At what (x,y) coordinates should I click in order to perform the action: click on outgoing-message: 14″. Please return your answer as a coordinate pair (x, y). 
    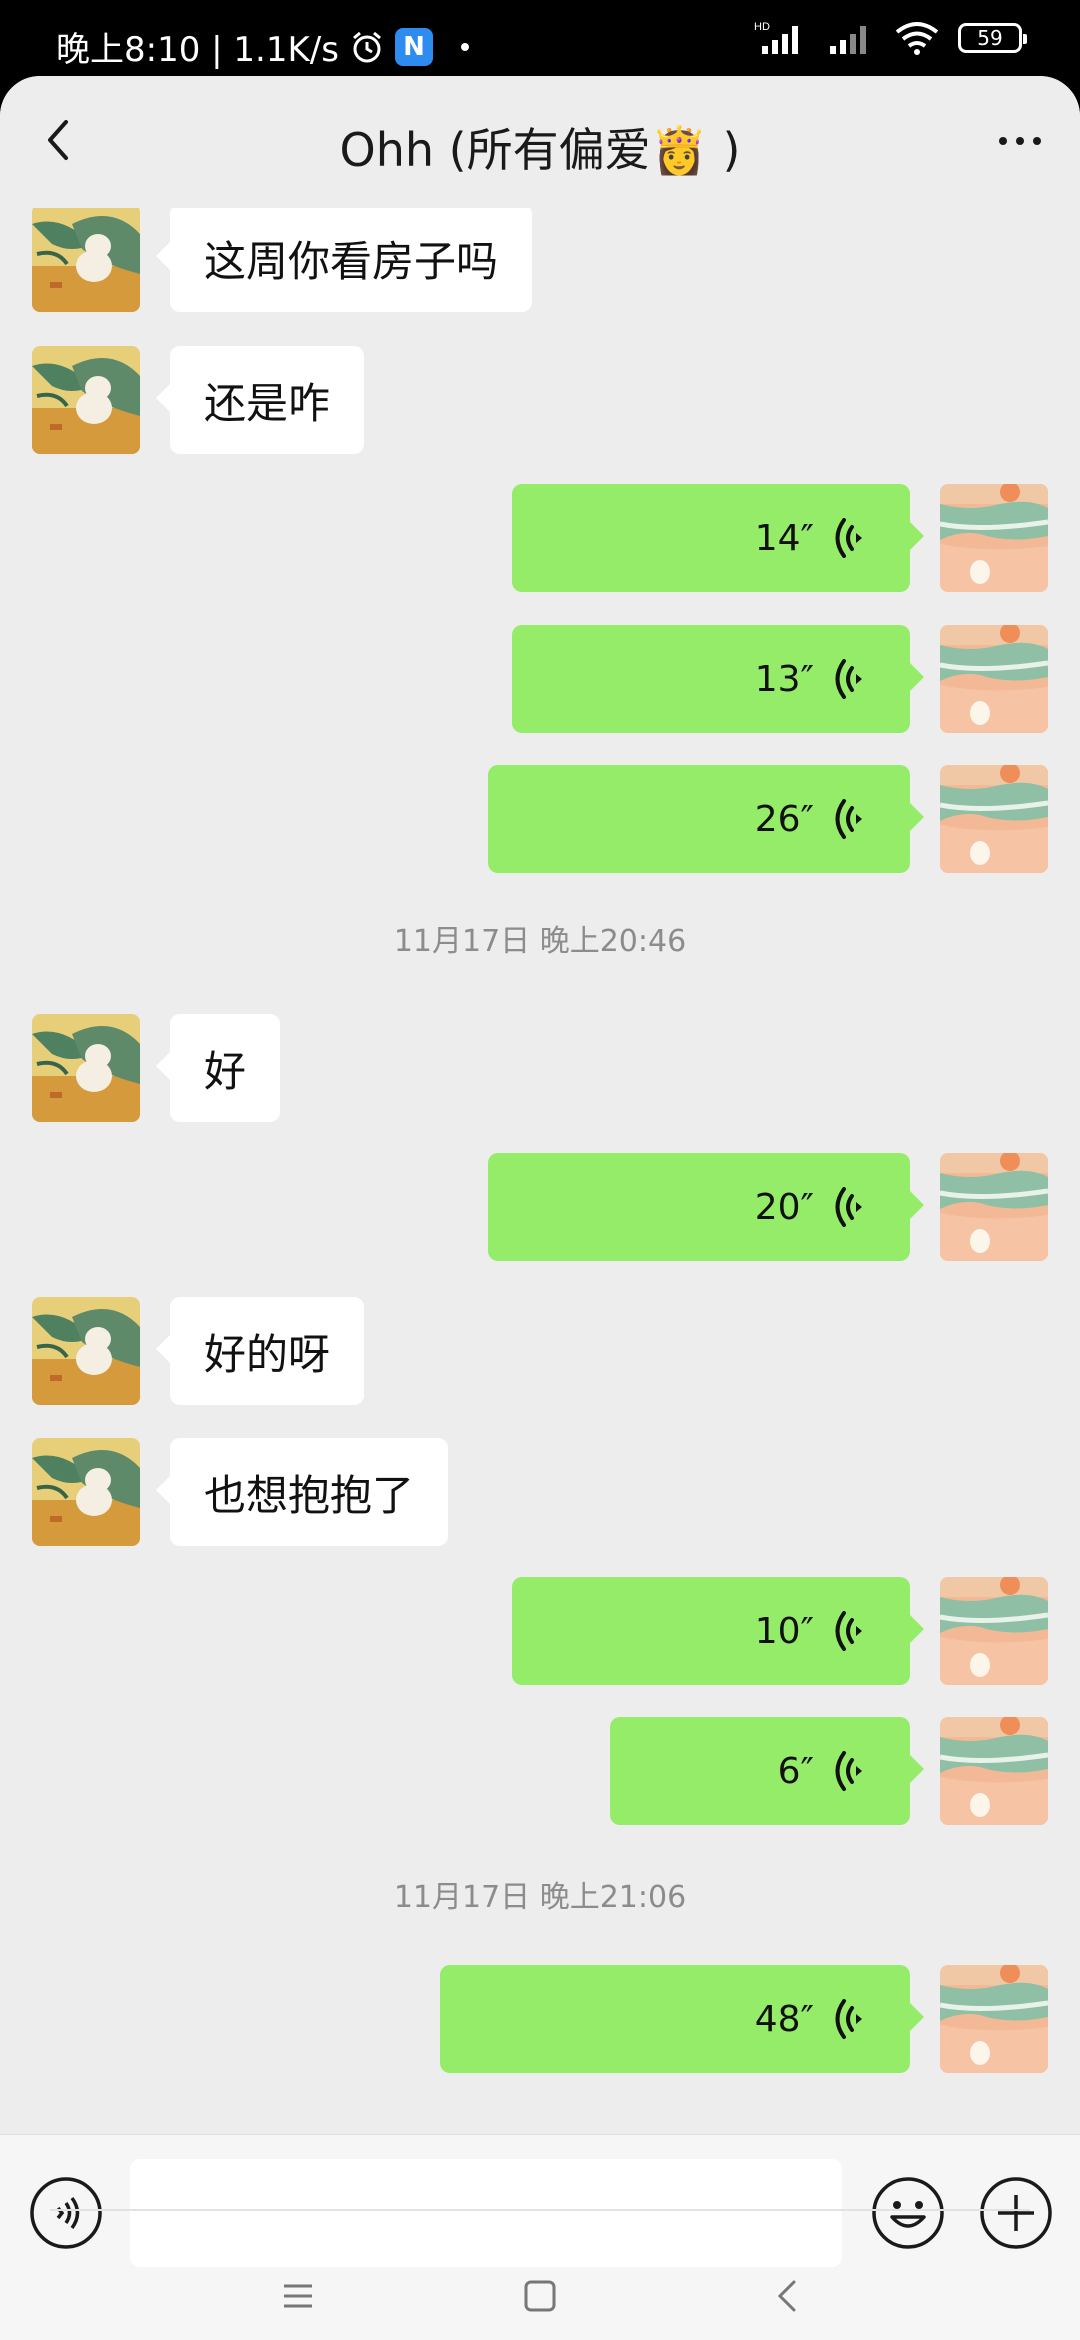
    Looking at the image, I should click on (540, 539).